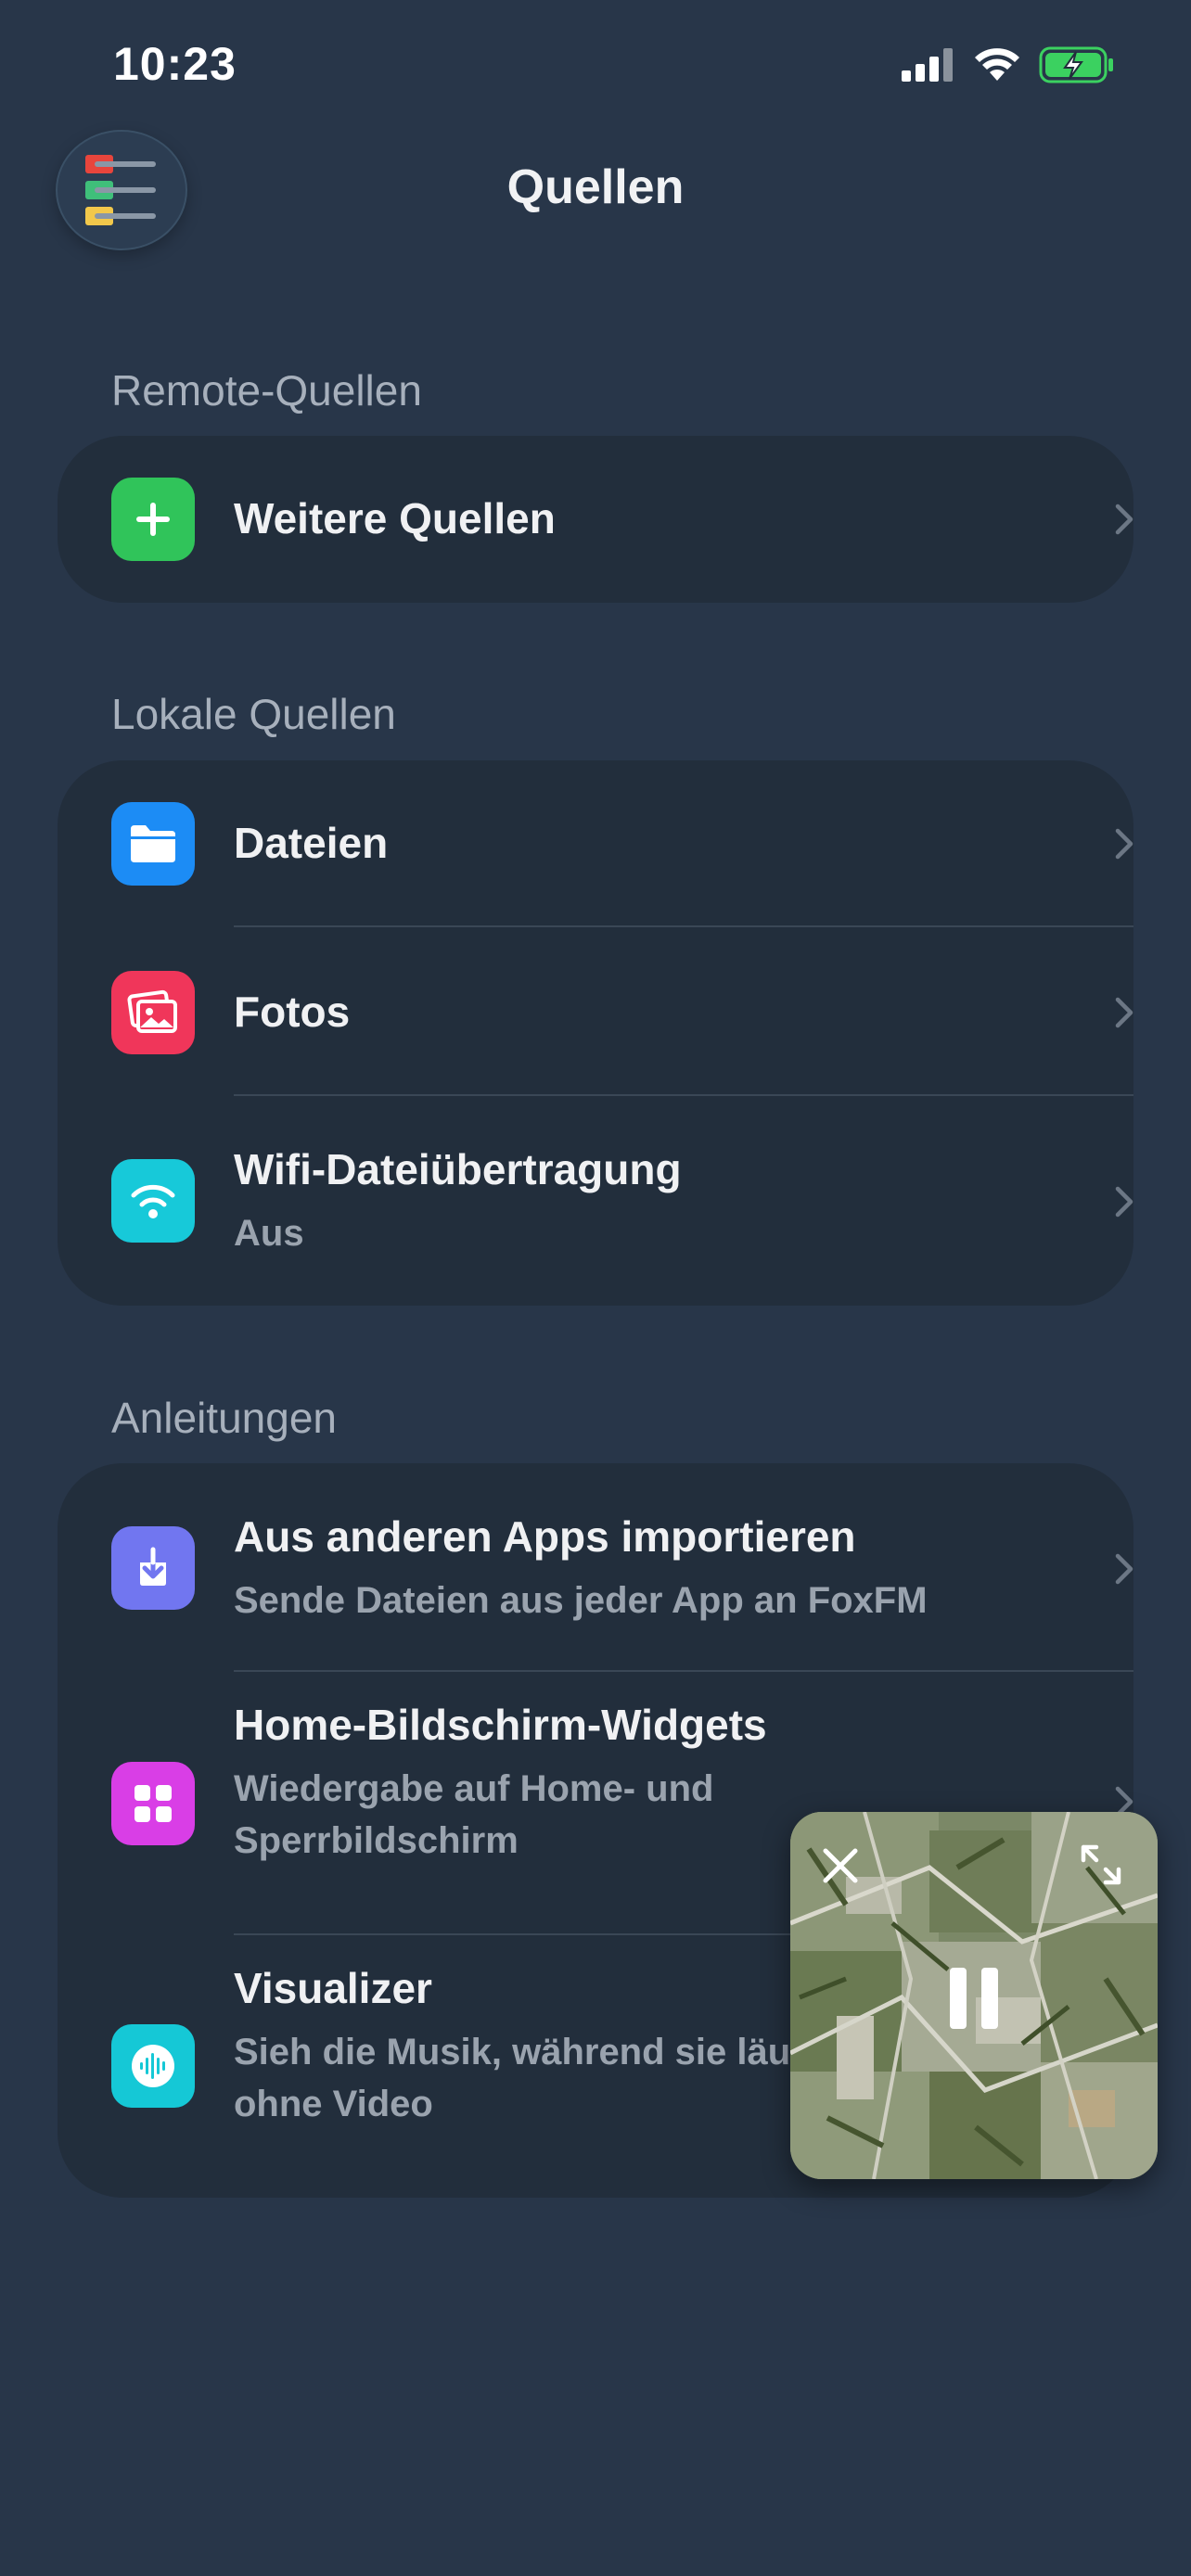 This screenshot has height=2576, width=1191. I want to click on row-more-sources: Weitere Quellen, so click(595, 519).